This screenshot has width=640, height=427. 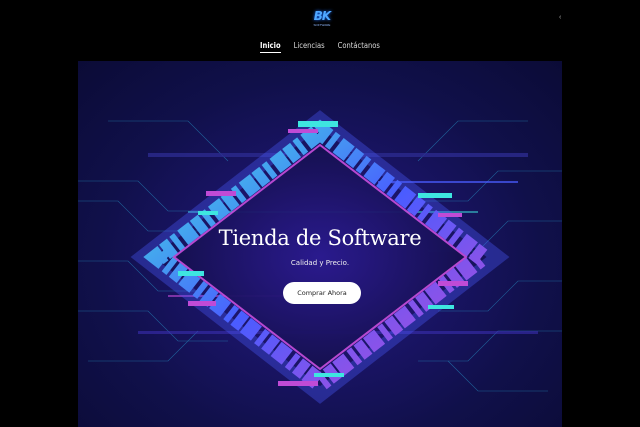 I want to click on nav-item-licencias: Licencias, so click(x=309, y=47).